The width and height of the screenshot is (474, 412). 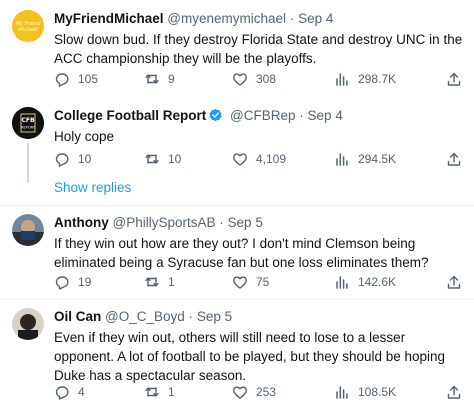 I want to click on tweet-header: Oil Can @O_C_Boyd · Sep 5, so click(x=260, y=317).